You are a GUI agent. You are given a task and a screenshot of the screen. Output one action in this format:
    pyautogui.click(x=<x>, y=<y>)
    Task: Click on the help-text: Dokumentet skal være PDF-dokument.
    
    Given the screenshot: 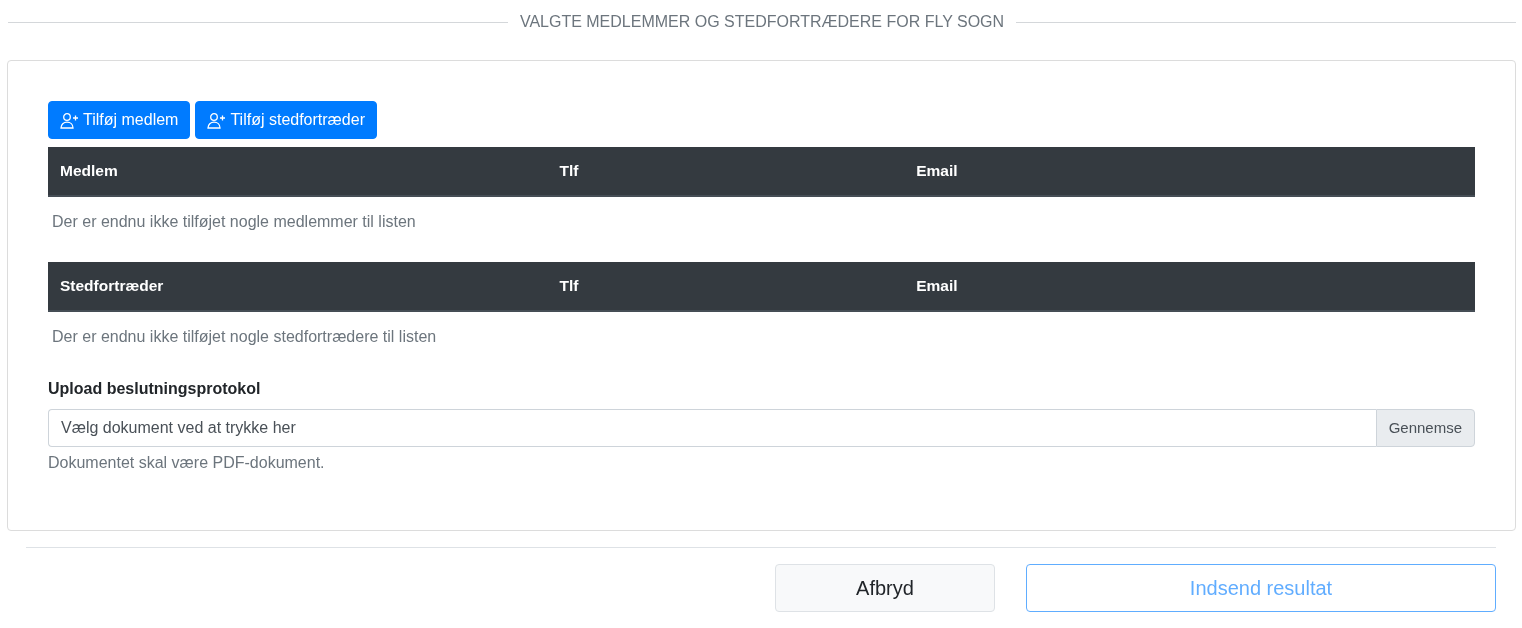 What is the action you would take?
    pyautogui.click(x=186, y=462)
    